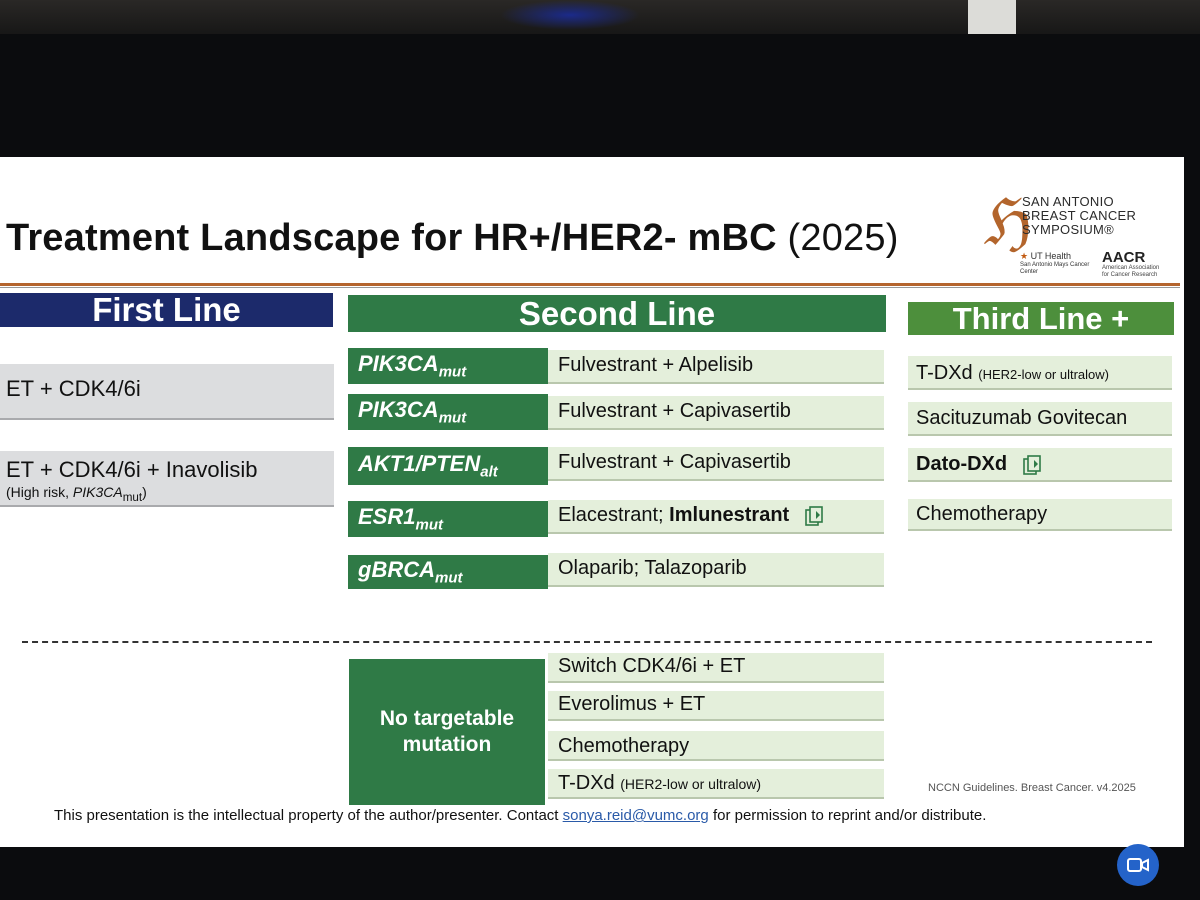 The width and height of the screenshot is (1200, 900). I want to click on logo-org-name: SAN ANTONIO BREAST CANCER SYMPOSIUM®, so click(1079, 216).